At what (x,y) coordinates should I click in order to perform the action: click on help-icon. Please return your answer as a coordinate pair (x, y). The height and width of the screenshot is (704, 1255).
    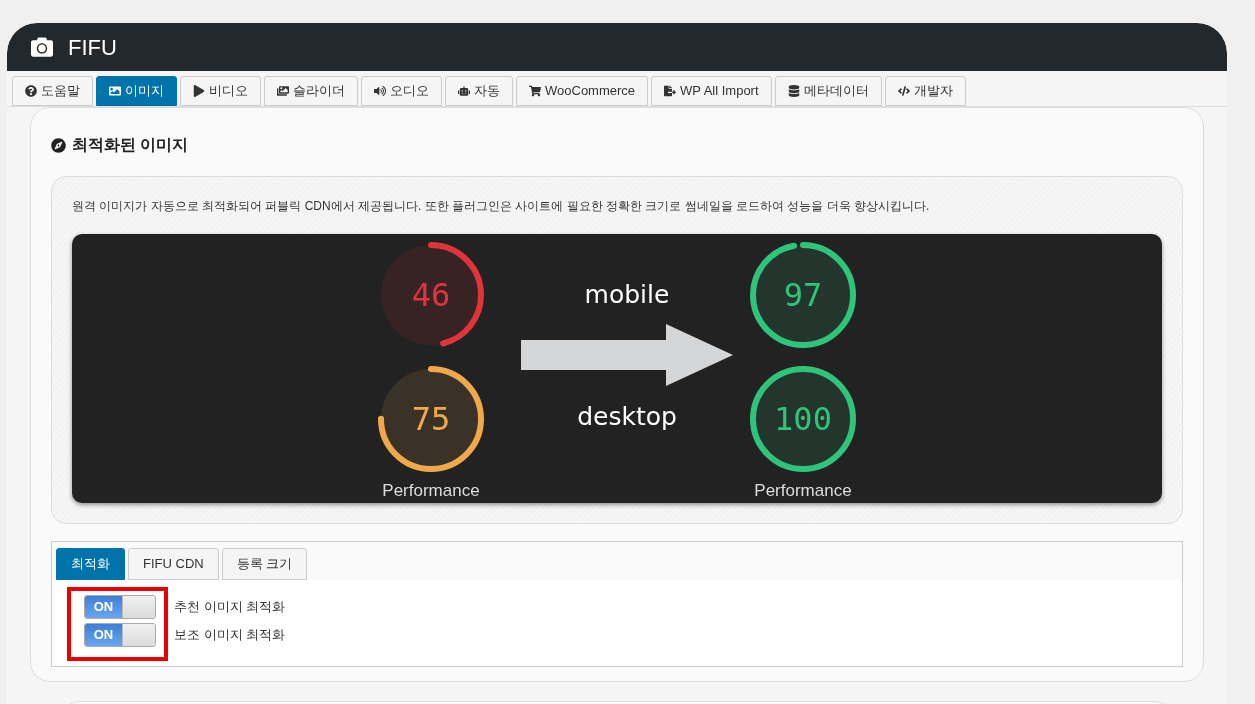
    Looking at the image, I should click on (31, 91).